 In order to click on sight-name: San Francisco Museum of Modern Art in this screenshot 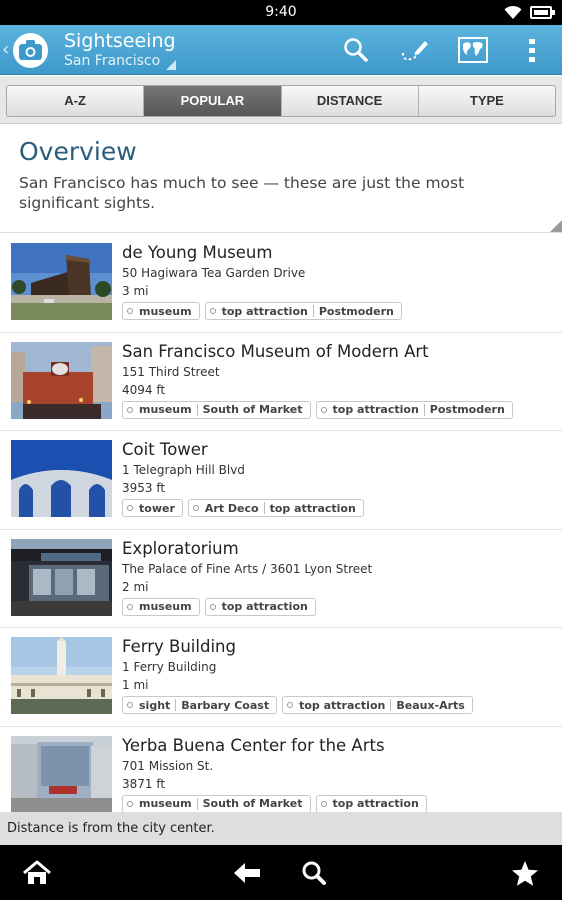, I will do `click(275, 351)`.